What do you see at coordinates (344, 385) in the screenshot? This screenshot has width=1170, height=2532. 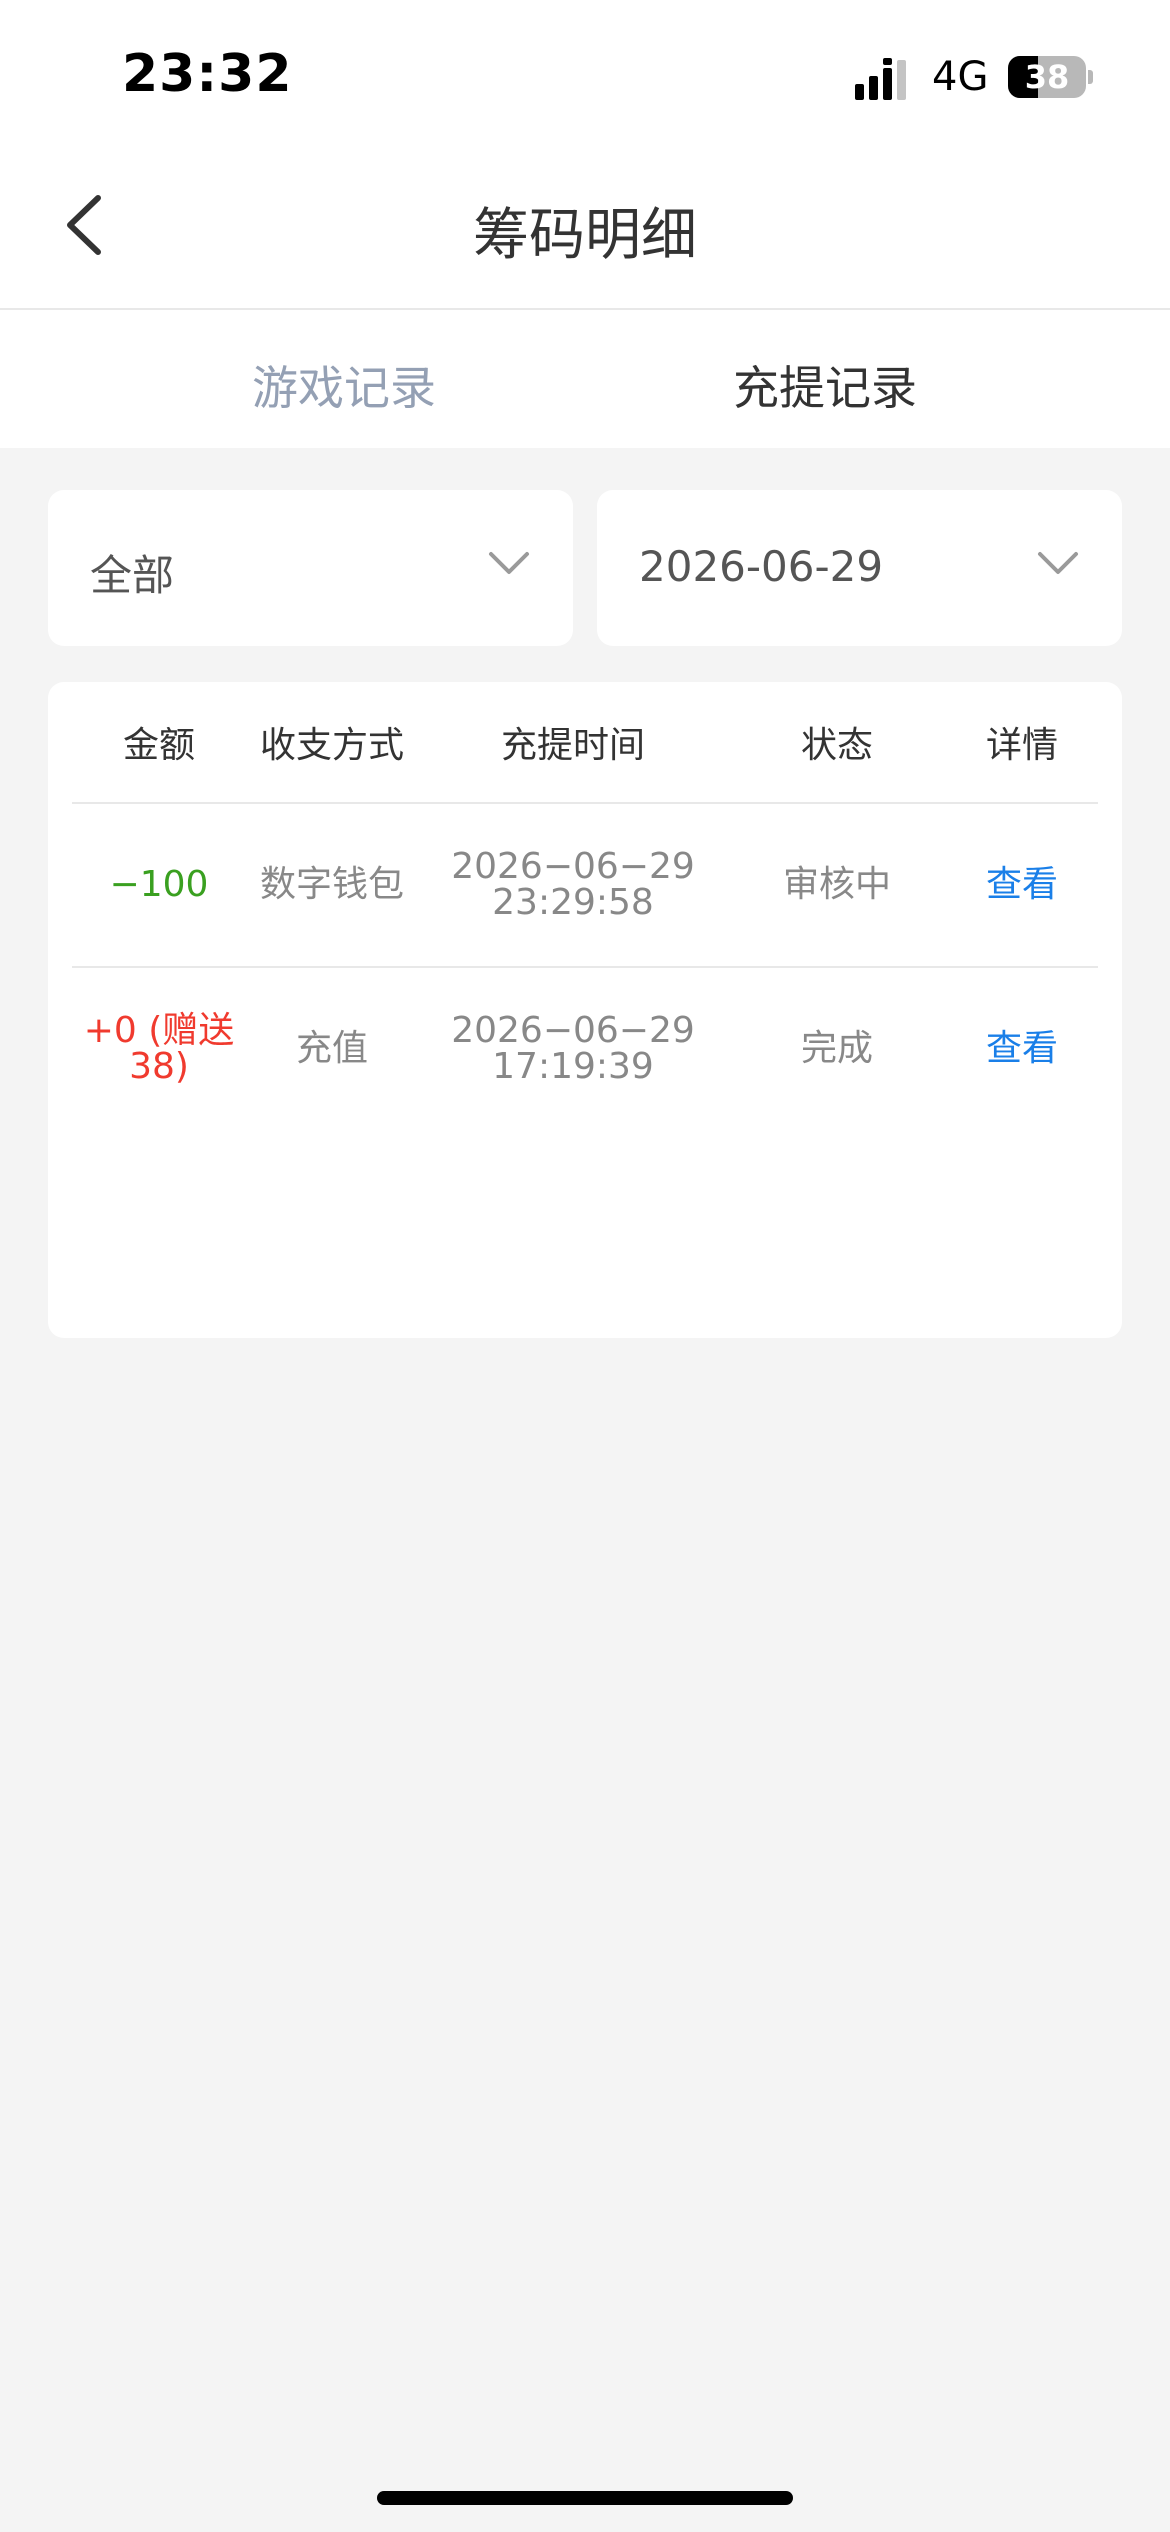 I see `tab-game-records: 游戏记录` at bounding box center [344, 385].